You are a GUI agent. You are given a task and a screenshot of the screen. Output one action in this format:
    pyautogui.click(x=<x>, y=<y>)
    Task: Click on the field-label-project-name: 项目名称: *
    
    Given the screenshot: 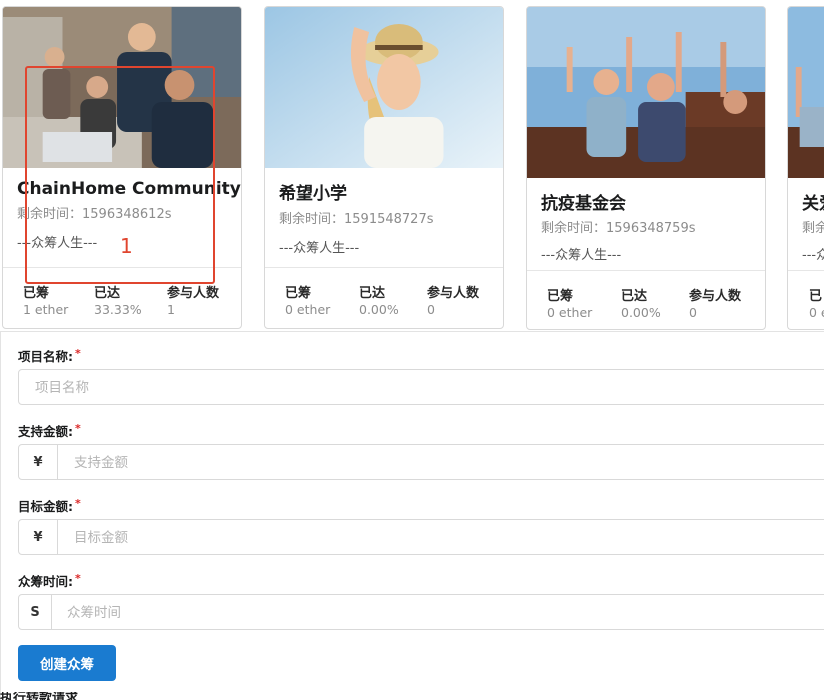 What is the action you would take?
    pyautogui.click(x=49, y=355)
    